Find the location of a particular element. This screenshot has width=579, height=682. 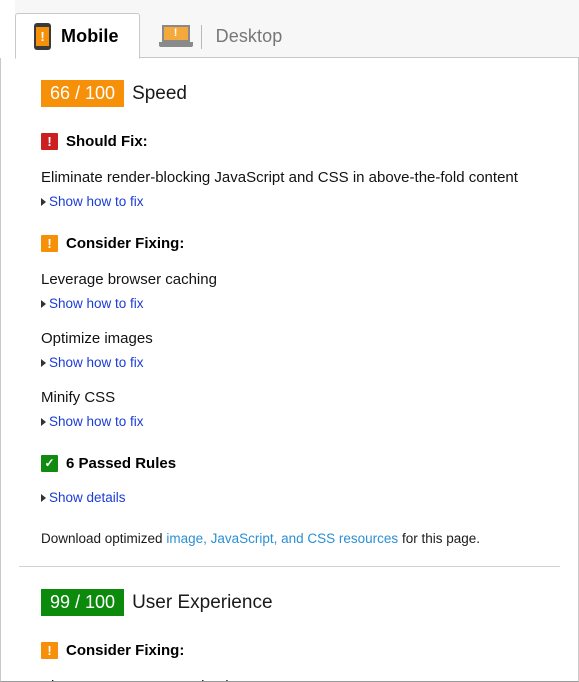

ux-score-badge: 99 / 100 is located at coordinates (83, 602).